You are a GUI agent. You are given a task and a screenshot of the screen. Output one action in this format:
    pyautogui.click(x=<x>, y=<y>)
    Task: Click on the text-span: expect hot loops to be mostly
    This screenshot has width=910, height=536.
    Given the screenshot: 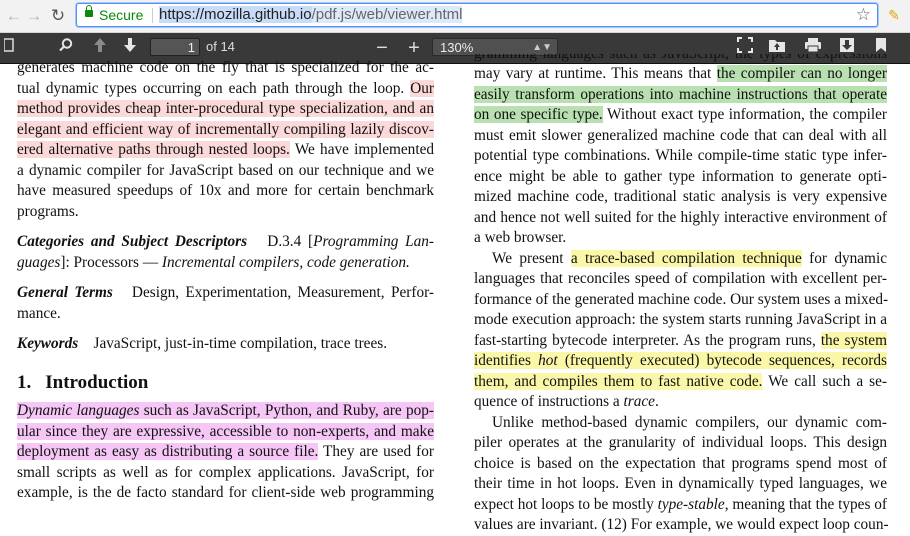 What is the action you would take?
    pyautogui.click(x=566, y=504)
    